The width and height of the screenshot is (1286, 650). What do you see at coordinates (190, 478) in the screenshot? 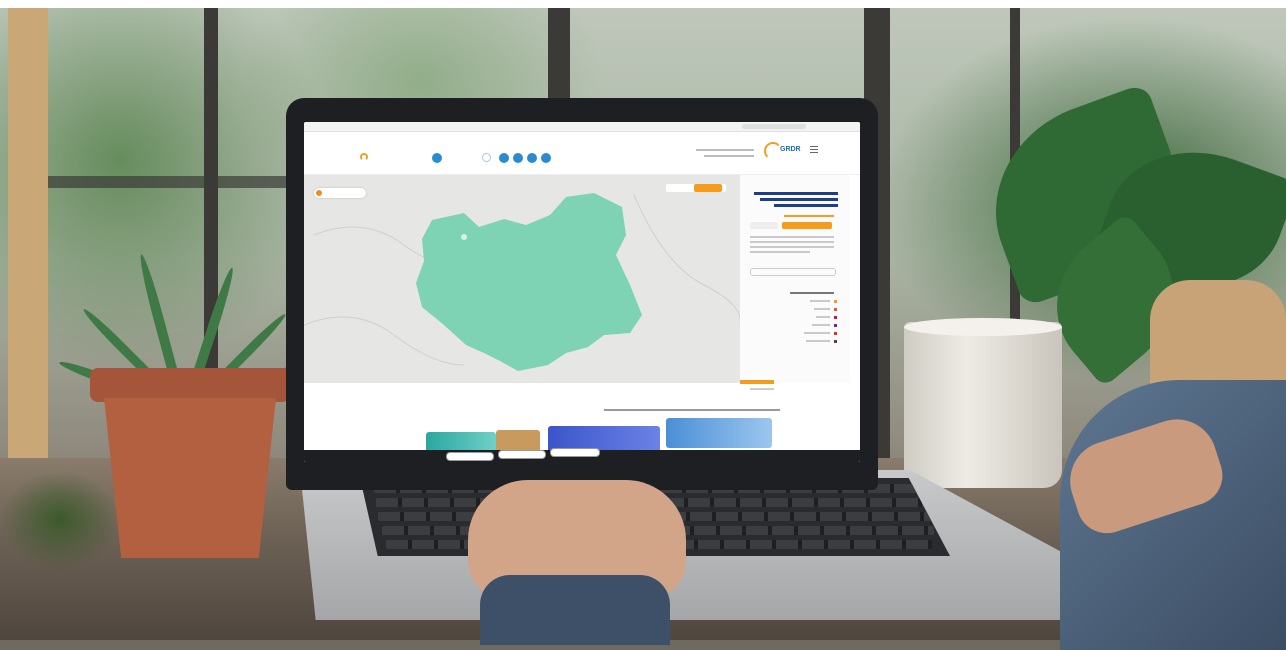
I see `plant-pot` at bounding box center [190, 478].